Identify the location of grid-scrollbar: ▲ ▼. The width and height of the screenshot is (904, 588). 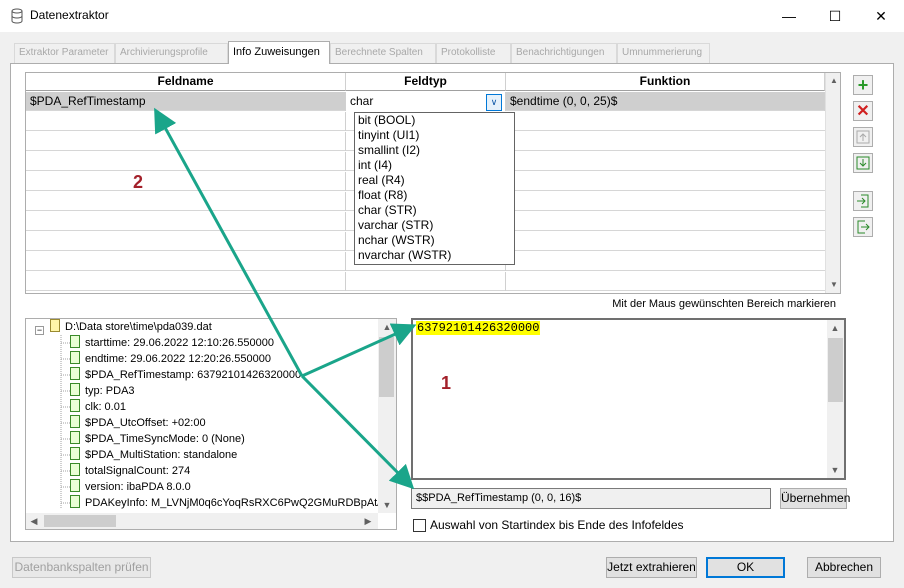
(832, 183).